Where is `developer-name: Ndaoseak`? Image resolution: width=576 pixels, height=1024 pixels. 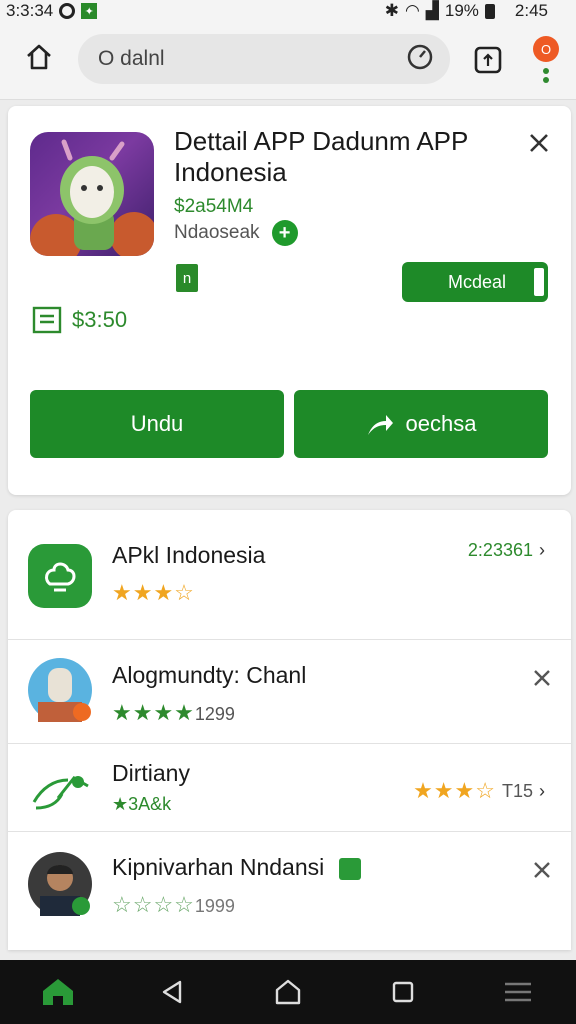 developer-name: Ndaoseak is located at coordinates (217, 233).